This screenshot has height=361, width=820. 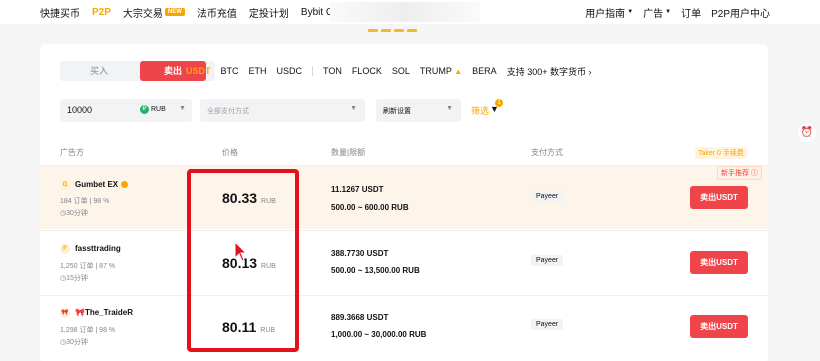 I want to click on quantity: 889.3668 USDT, so click(x=360, y=317).